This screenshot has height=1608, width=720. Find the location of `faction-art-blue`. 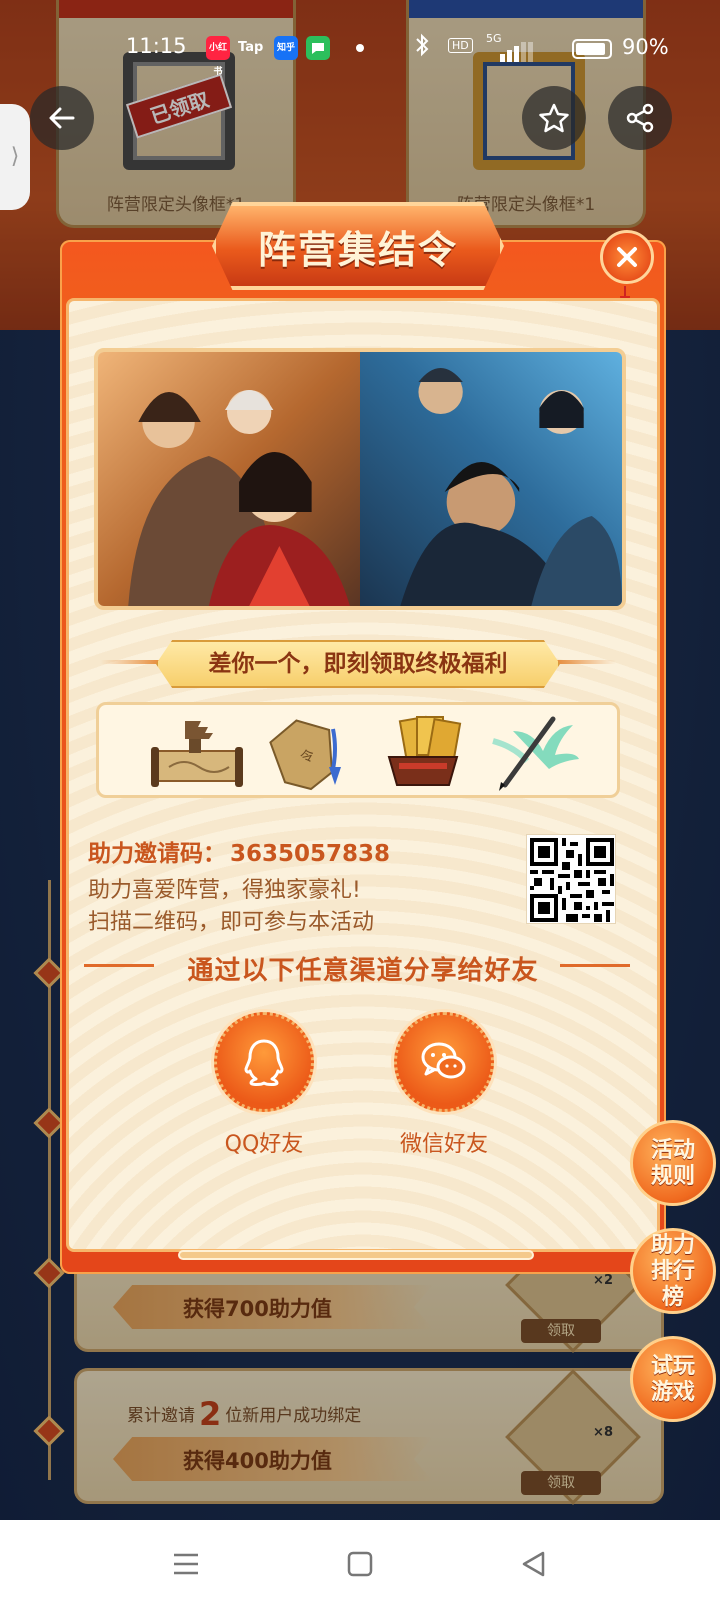

faction-art-blue is located at coordinates (491, 479).